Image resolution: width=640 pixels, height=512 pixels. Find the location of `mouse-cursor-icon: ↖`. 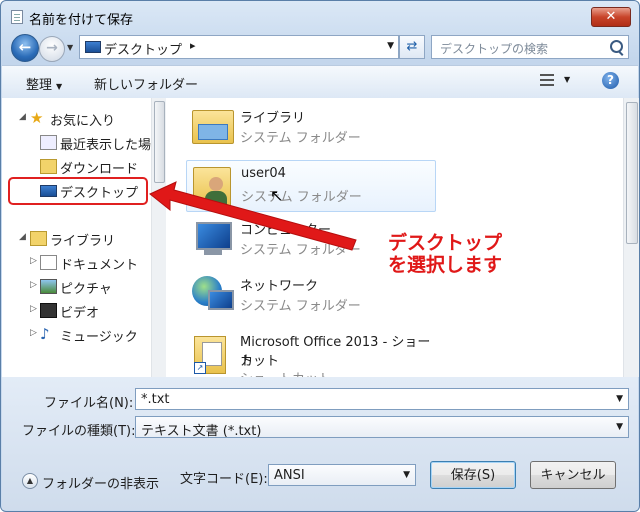

mouse-cursor-icon: ↖ is located at coordinates (277, 195).